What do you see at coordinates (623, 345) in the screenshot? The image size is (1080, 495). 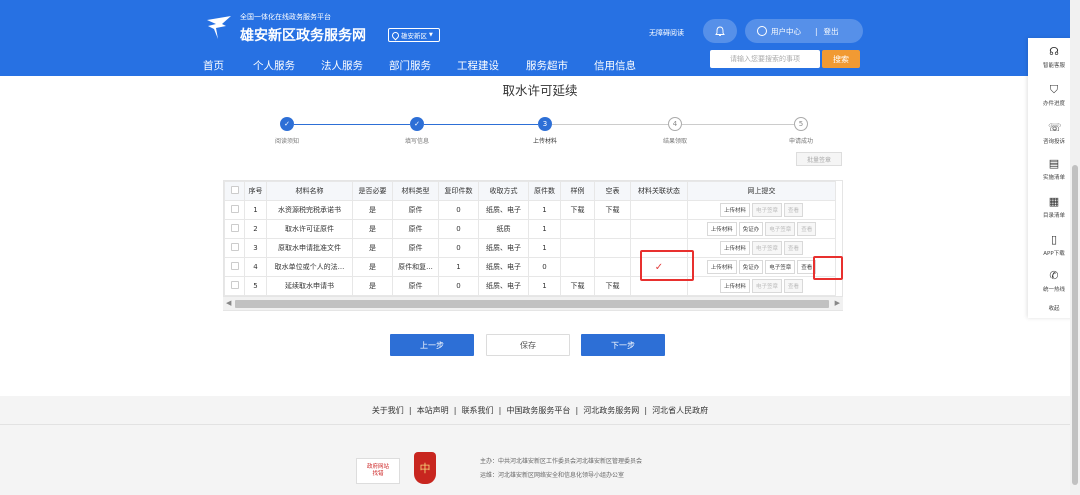 I see `next-step-button: 下一步` at bounding box center [623, 345].